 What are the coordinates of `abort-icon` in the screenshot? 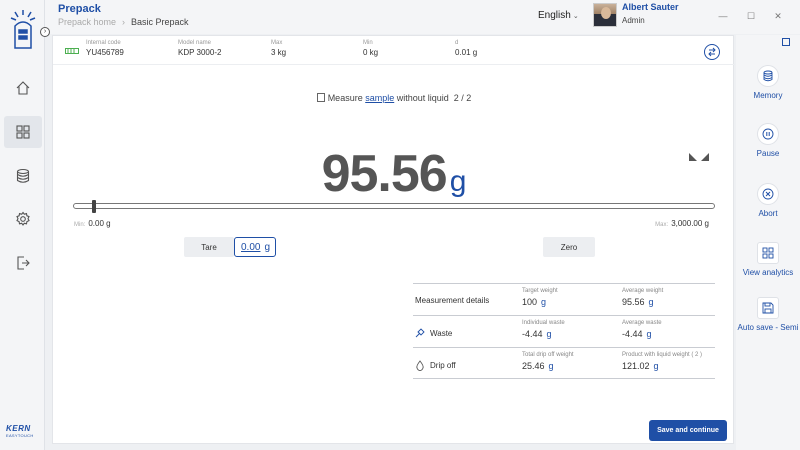 It's located at (768, 194).